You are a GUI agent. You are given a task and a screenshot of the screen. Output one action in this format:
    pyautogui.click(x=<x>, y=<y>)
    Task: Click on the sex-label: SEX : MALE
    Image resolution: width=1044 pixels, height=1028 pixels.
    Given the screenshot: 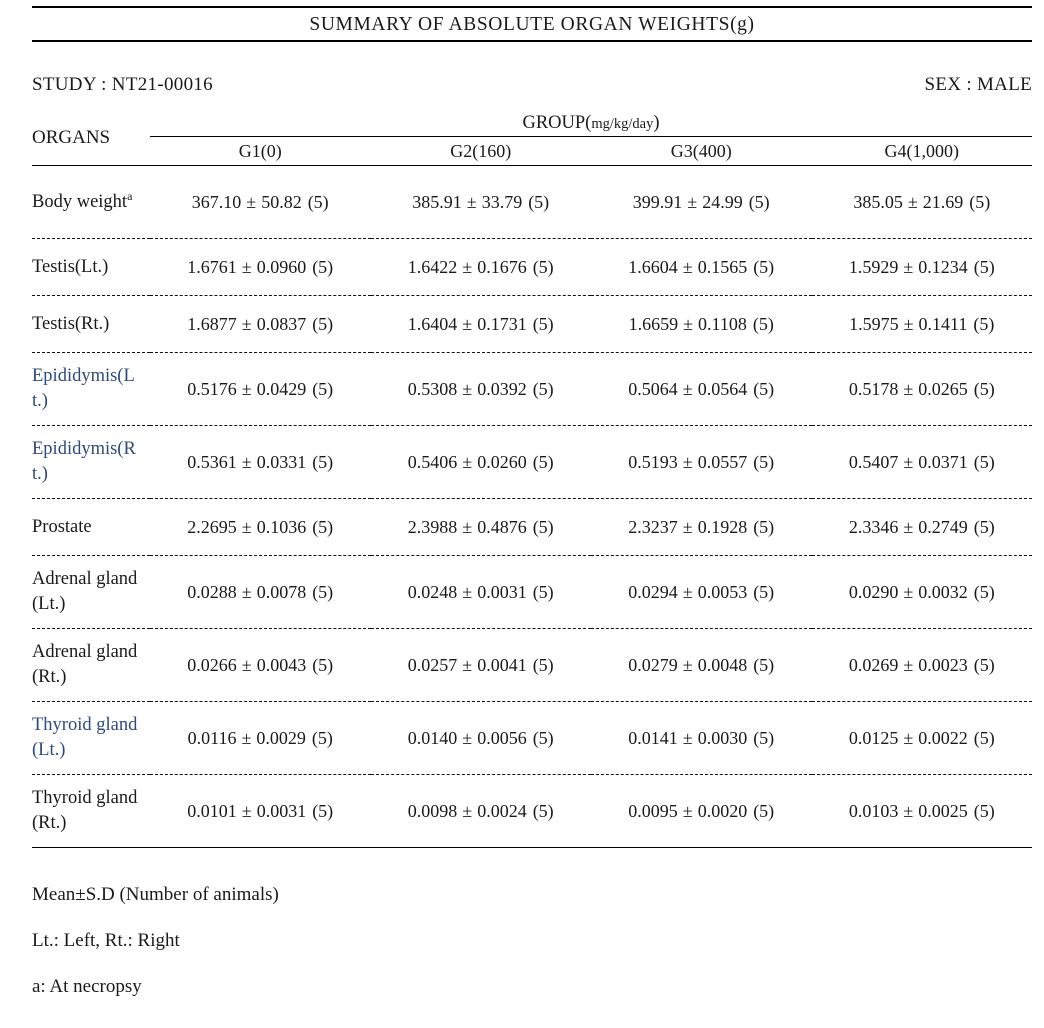 What is the action you would take?
    pyautogui.click(x=978, y=84)
    